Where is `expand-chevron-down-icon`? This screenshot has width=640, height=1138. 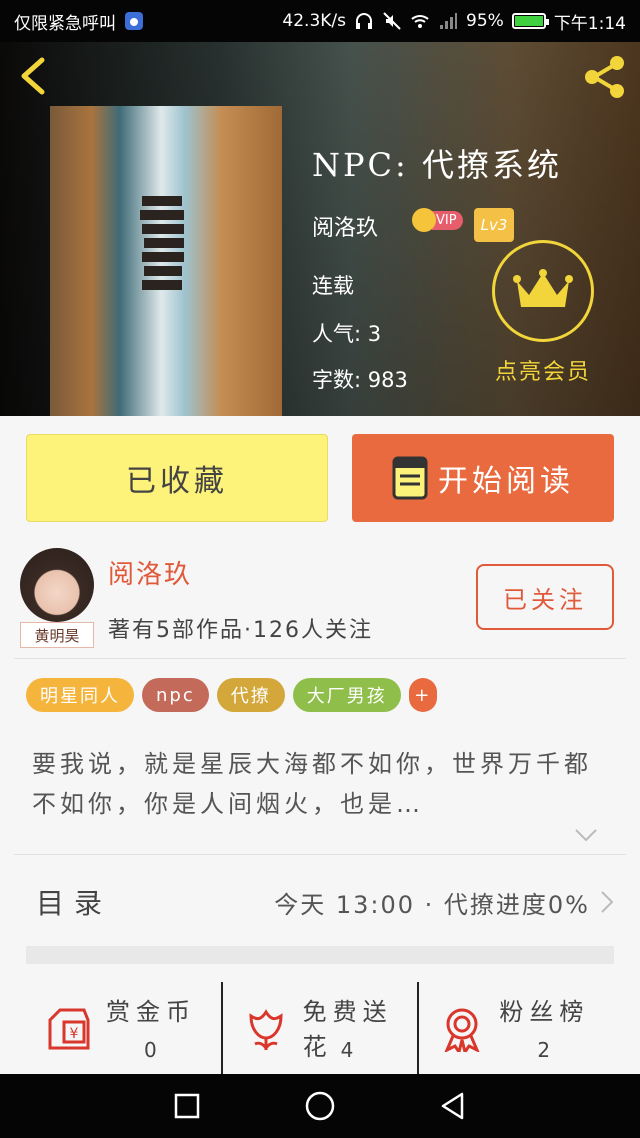 expand-chevron-down-icon is located at coordinates (586, 835).